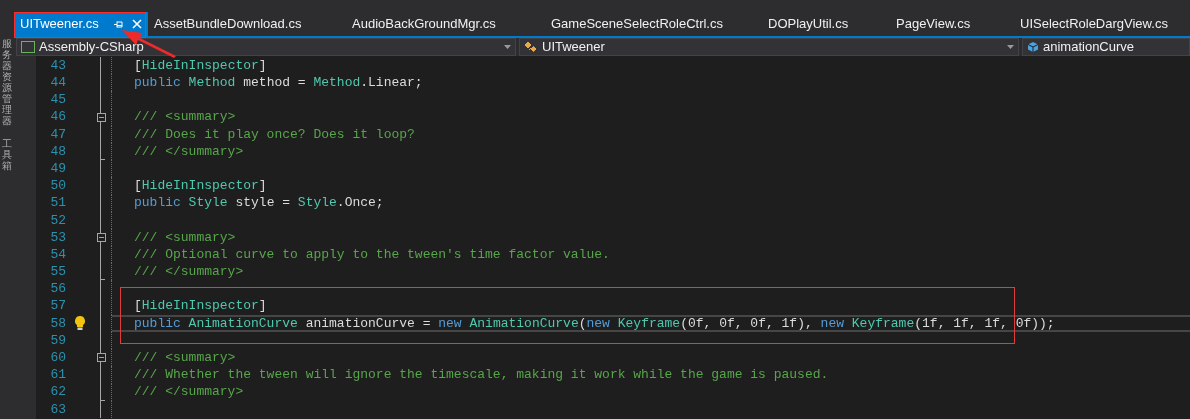  I want to click on line-number: 51, so click(57, 203).